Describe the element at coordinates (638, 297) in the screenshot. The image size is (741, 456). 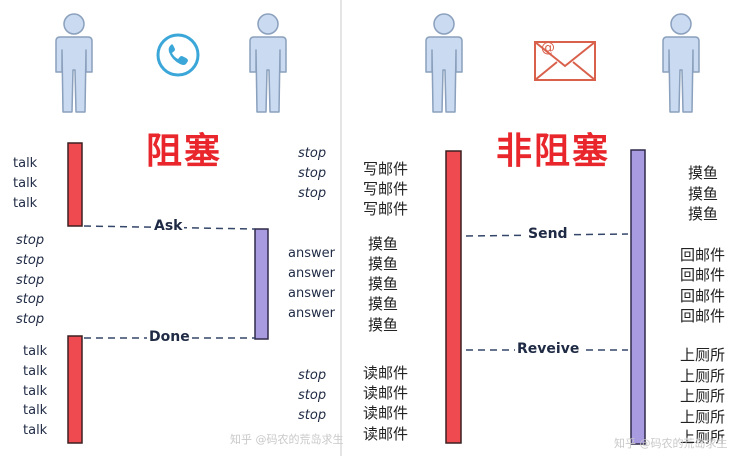
I see `receiver-activation-bar` at that location.